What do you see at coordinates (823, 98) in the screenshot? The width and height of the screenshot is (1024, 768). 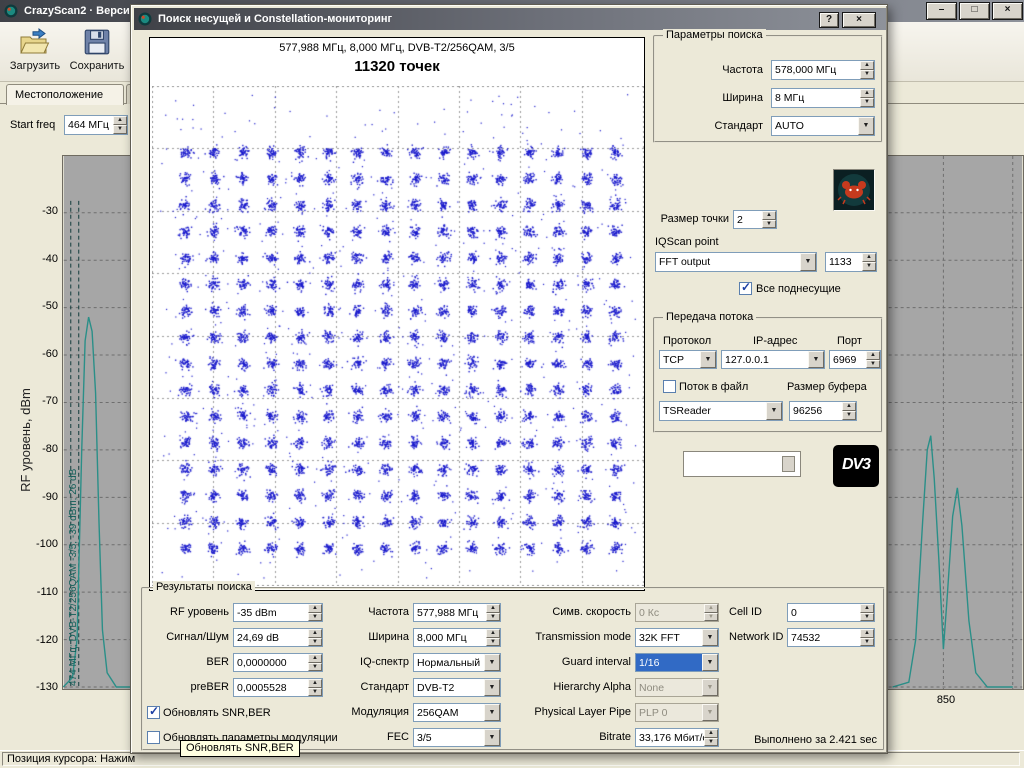 I see `width-spinner: 8 МГц` at bounding box center [823, 98].